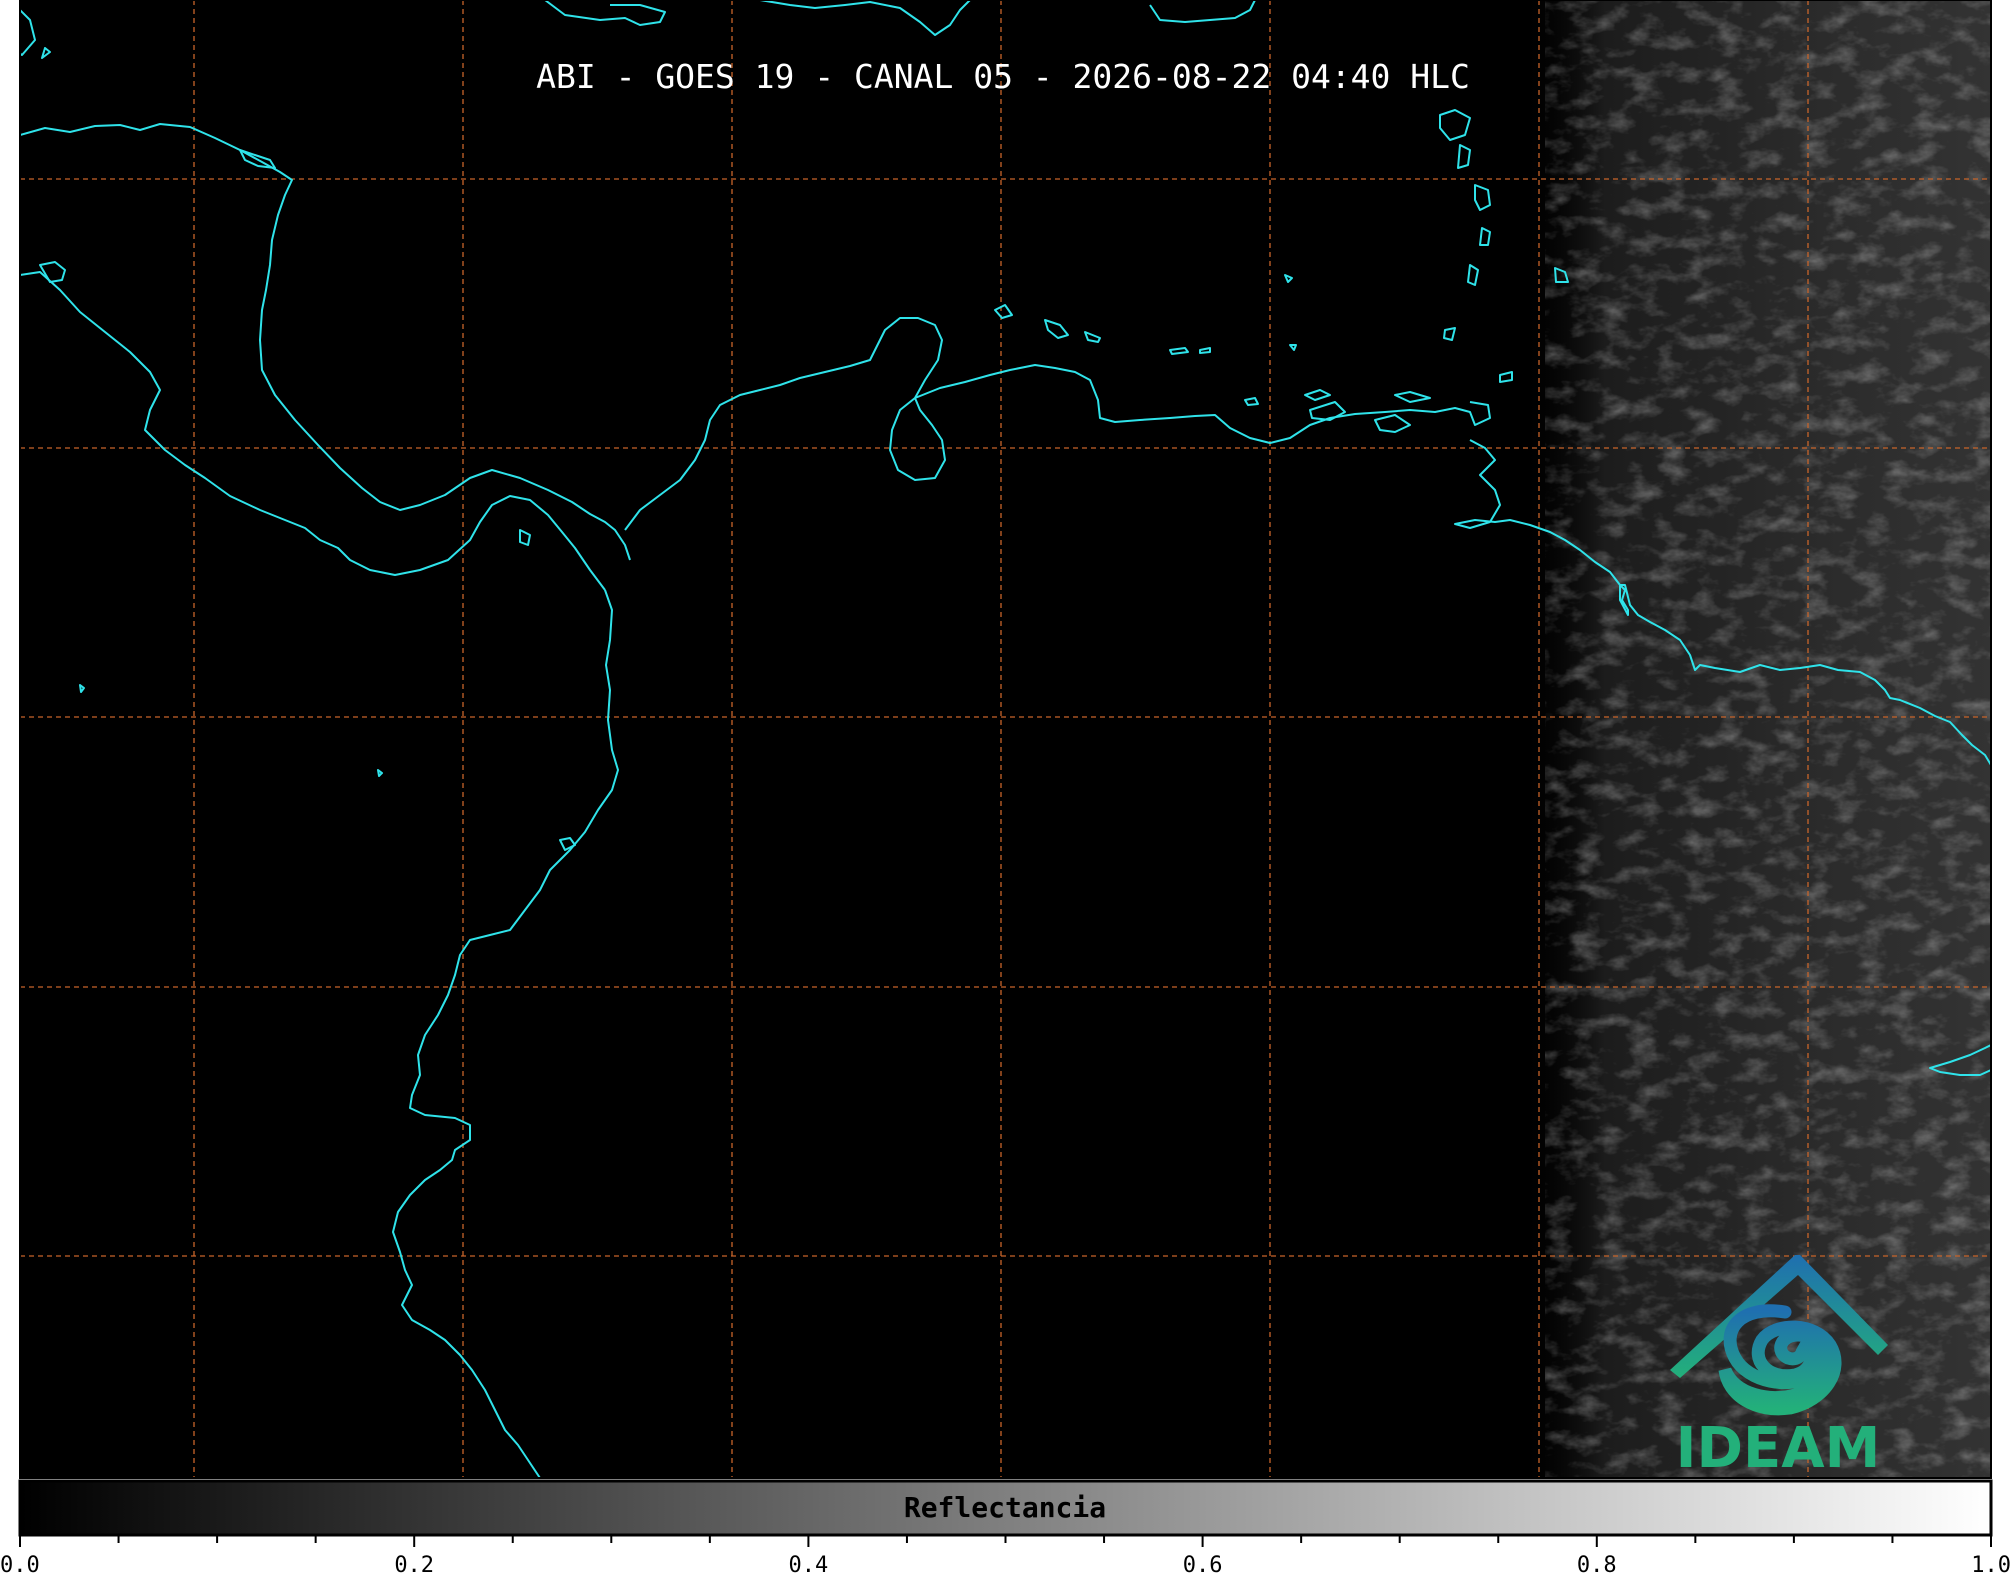 The width and height of the screenshot is (2011, 1577). Describe the element at coordinates (414, 1565) in the screenshot. I see `colorbar-tick-label: 0.2` at that location.